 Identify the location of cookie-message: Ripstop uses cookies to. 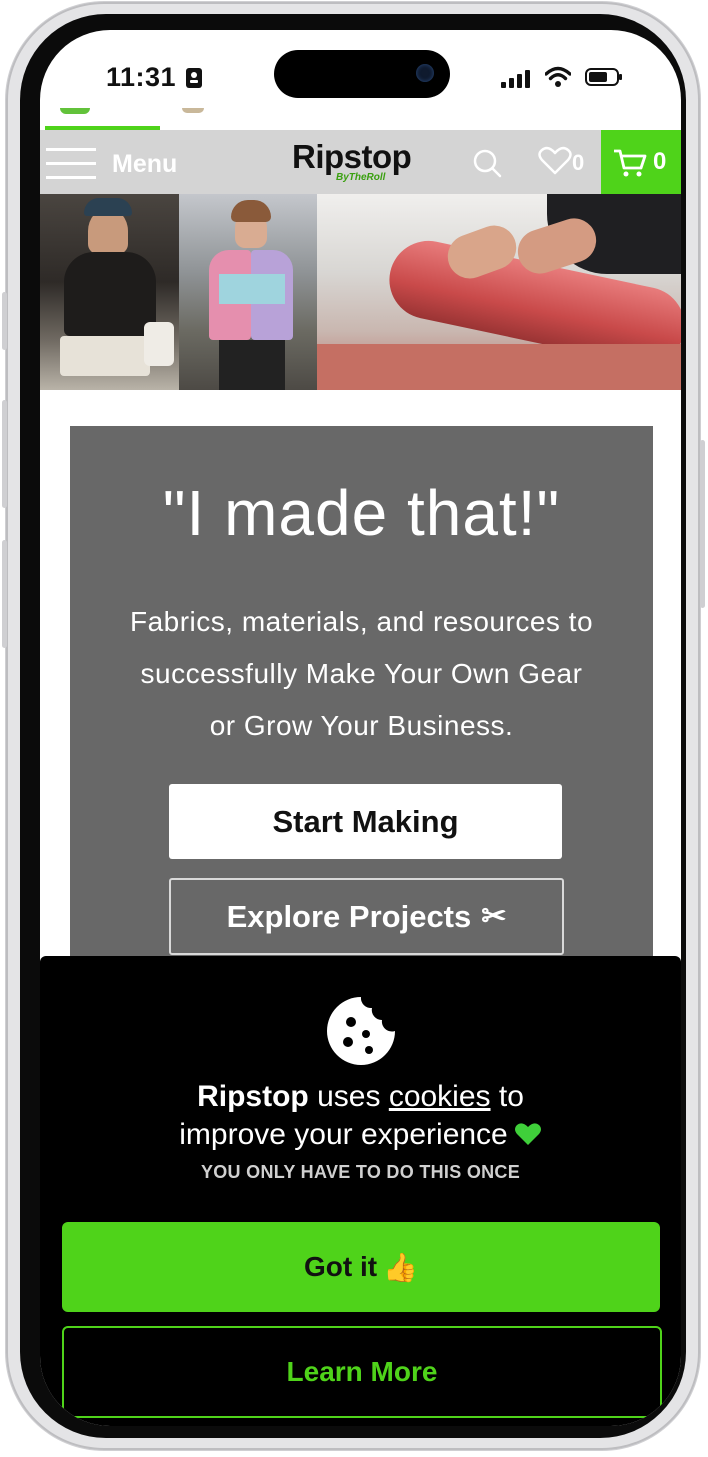
(360, 1097).